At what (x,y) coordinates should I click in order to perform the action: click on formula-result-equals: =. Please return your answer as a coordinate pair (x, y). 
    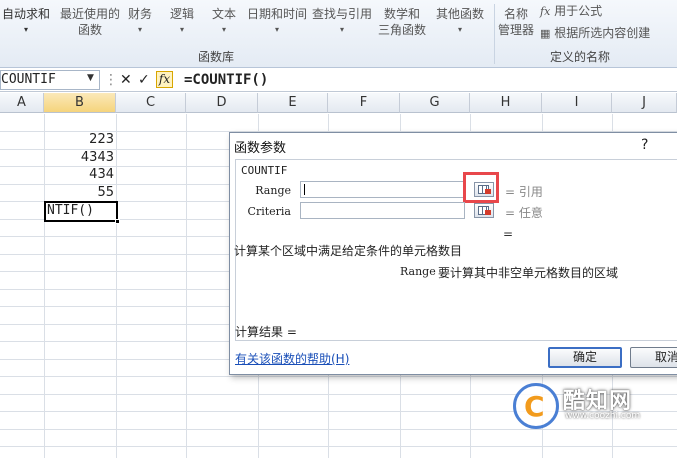
    Looking at the image, I should click on (508, 234).